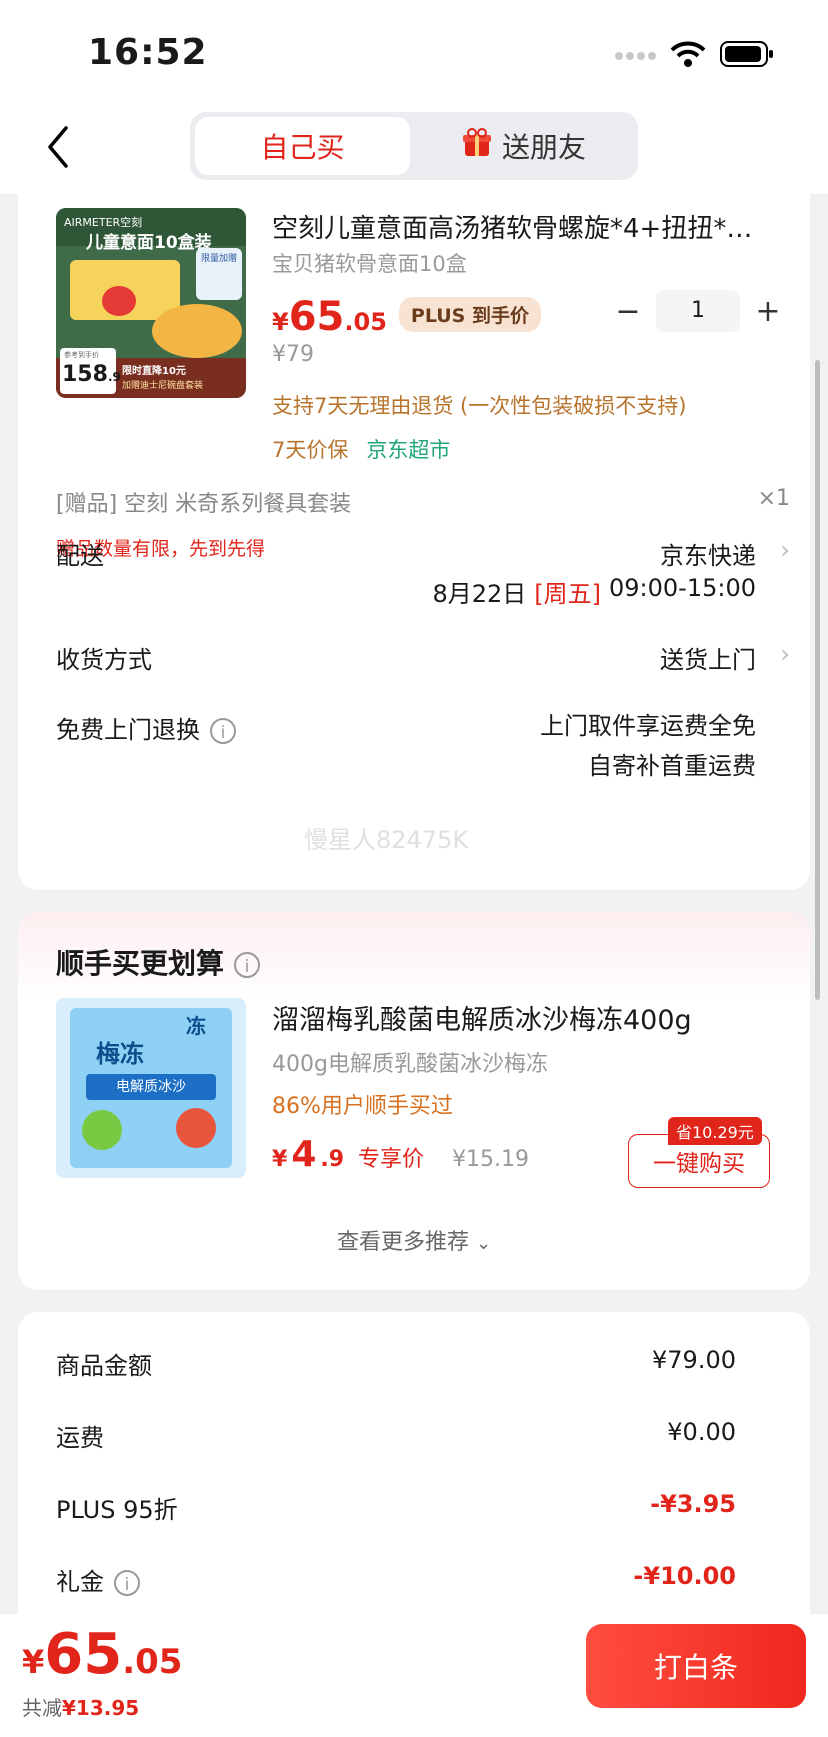  I want to click on pay-button: 打白条, so click(696, 1666).